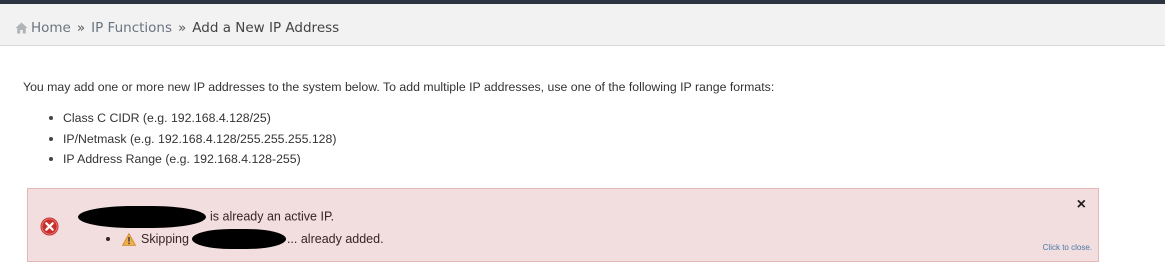  I want to click on bullet, so click(108, 239).